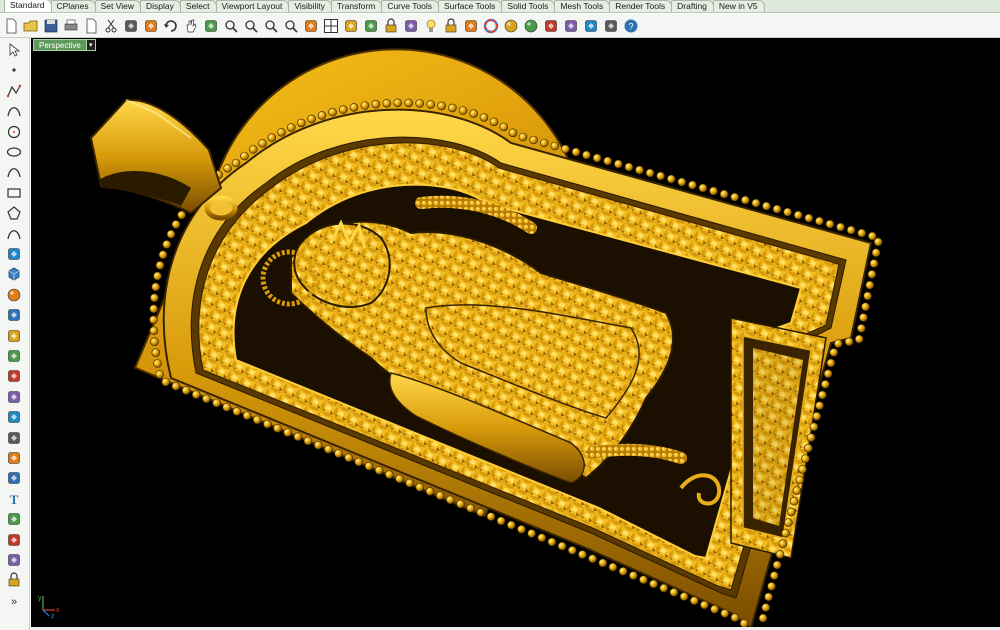  I want to click on move-icon, so click(211, 26).